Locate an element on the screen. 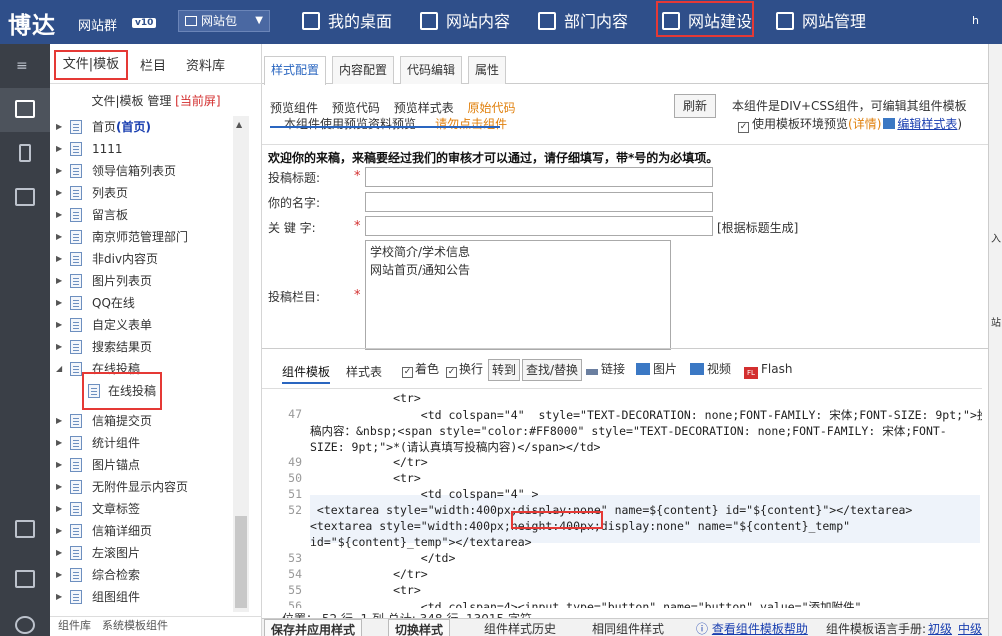 The image size is (1002, 636). tab-stylesheet: 样式表 is located at coordinates (364, 371).